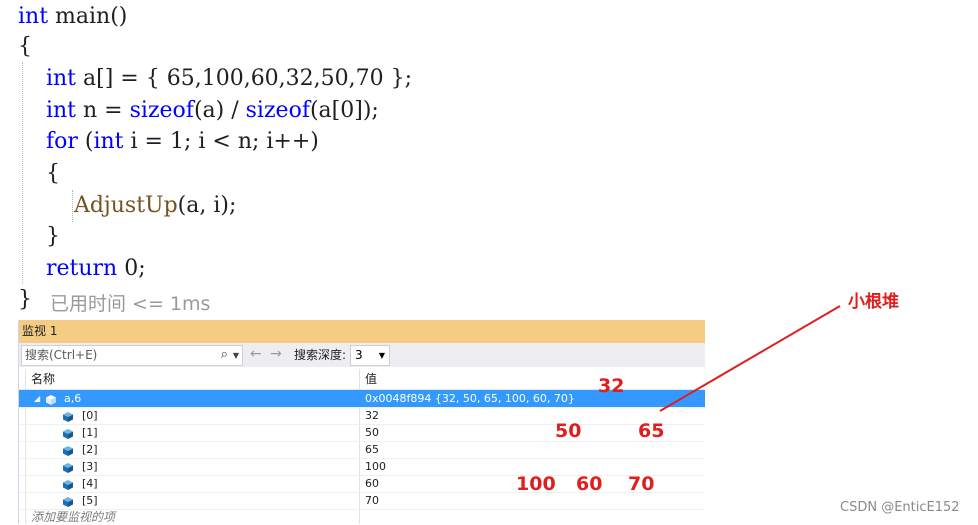 The height and width of the screenshot is (525, 978). What do you see at coordinates (568, 431) in the screenshot?
I see `heap-node: 50` at bounding box center [568, 431].